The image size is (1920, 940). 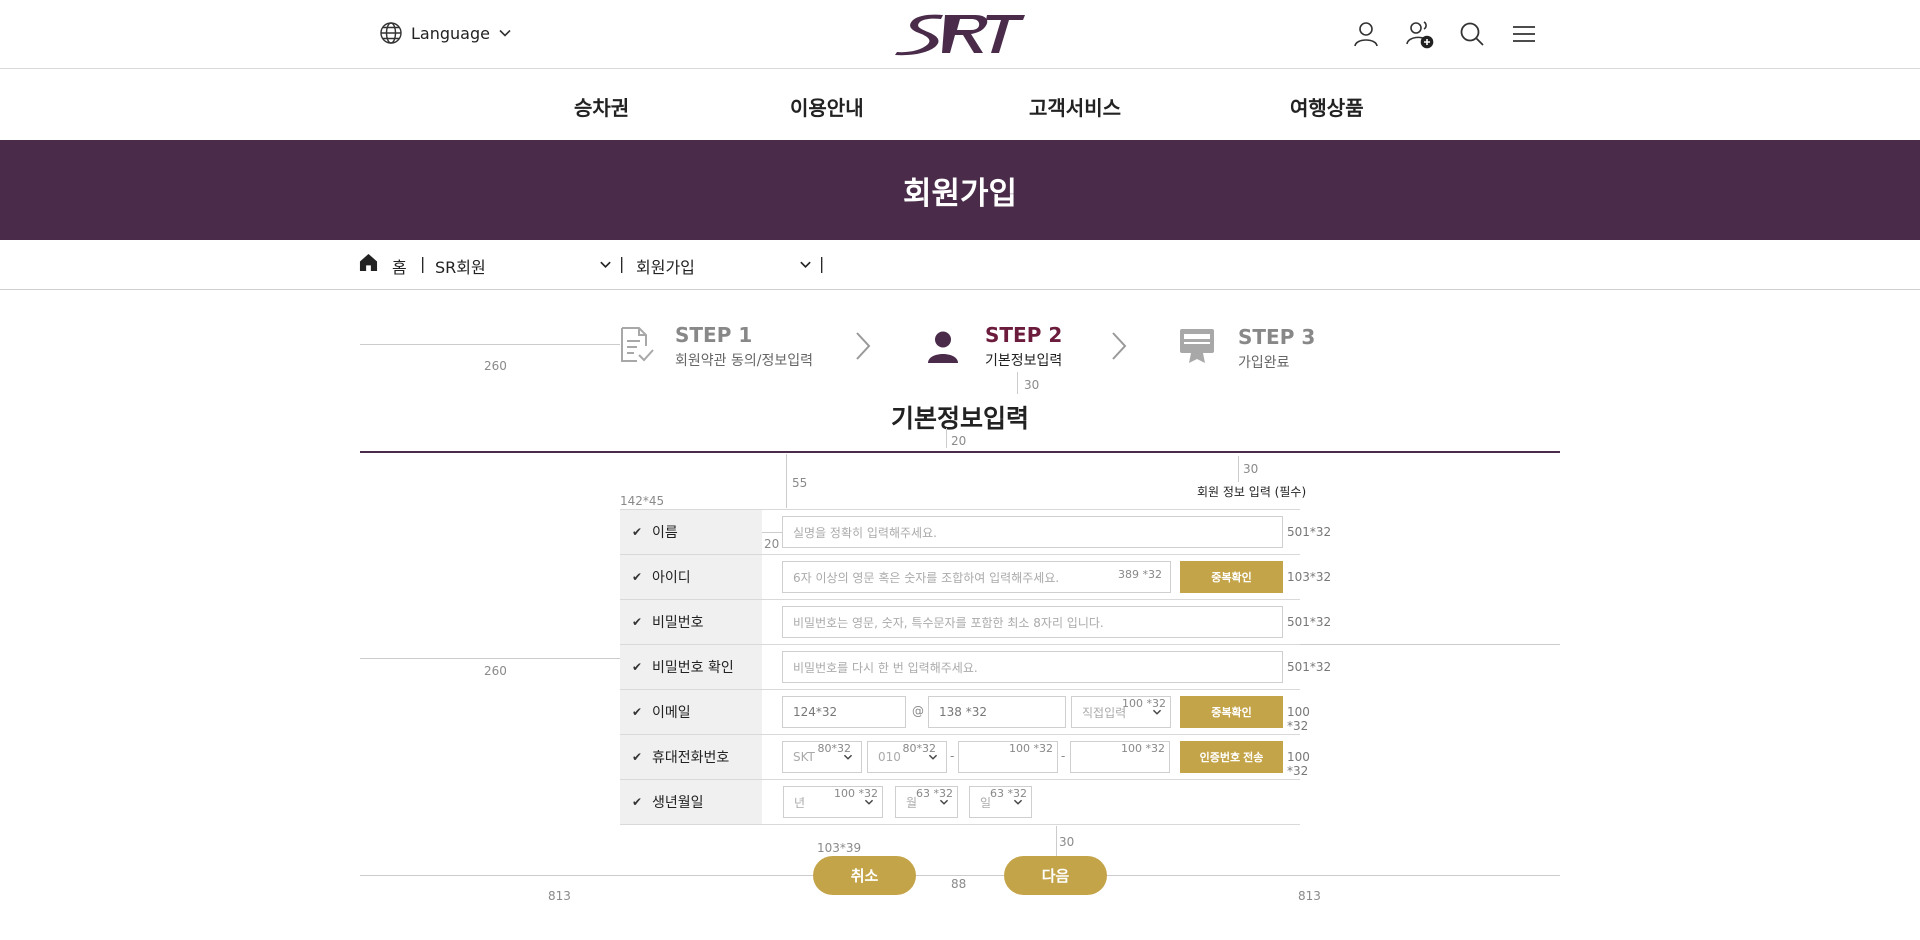 I want to click on placeholder-text: 실명을 정확히 입력해주세요., so click(x=865, y=532).